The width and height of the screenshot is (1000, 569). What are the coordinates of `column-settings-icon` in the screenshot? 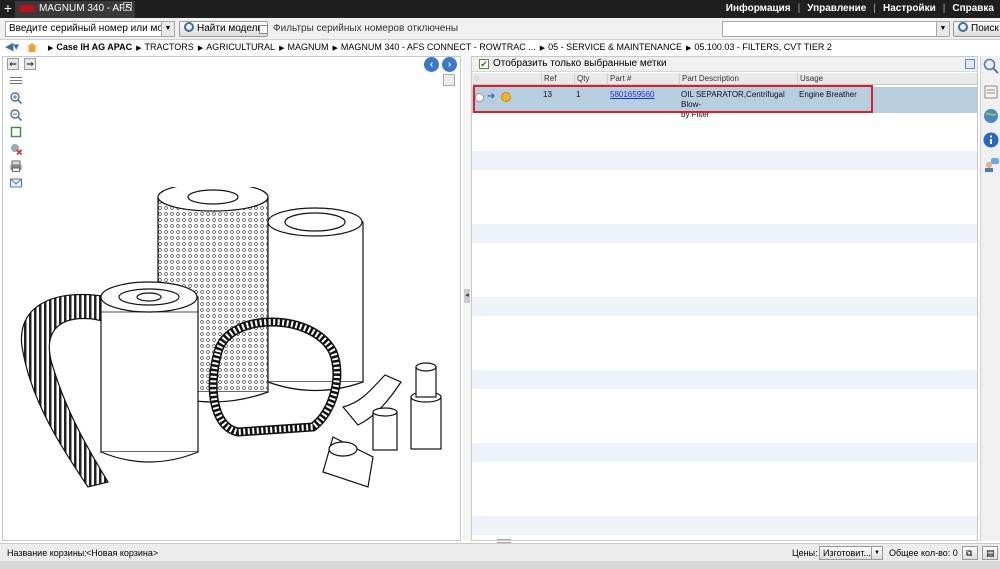 It's located at (970, 64).